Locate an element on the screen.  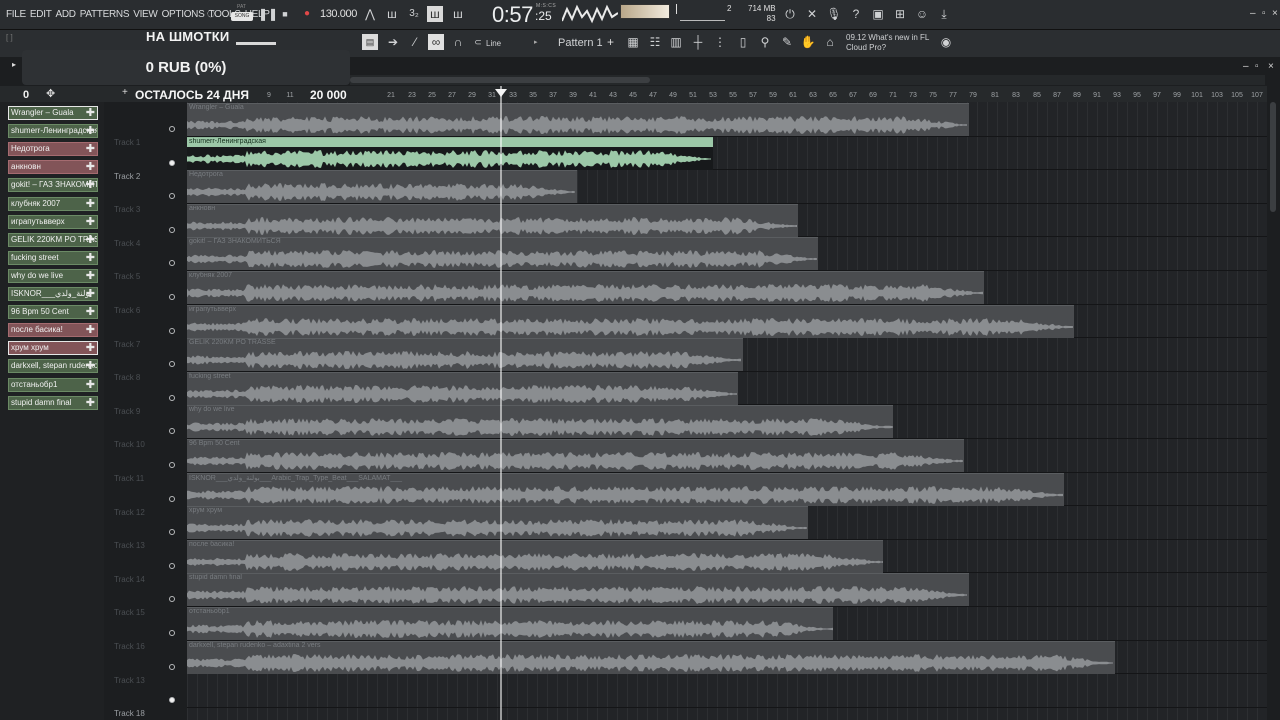
mixer-icon: ⊞ is located at coordinates (900, 14).